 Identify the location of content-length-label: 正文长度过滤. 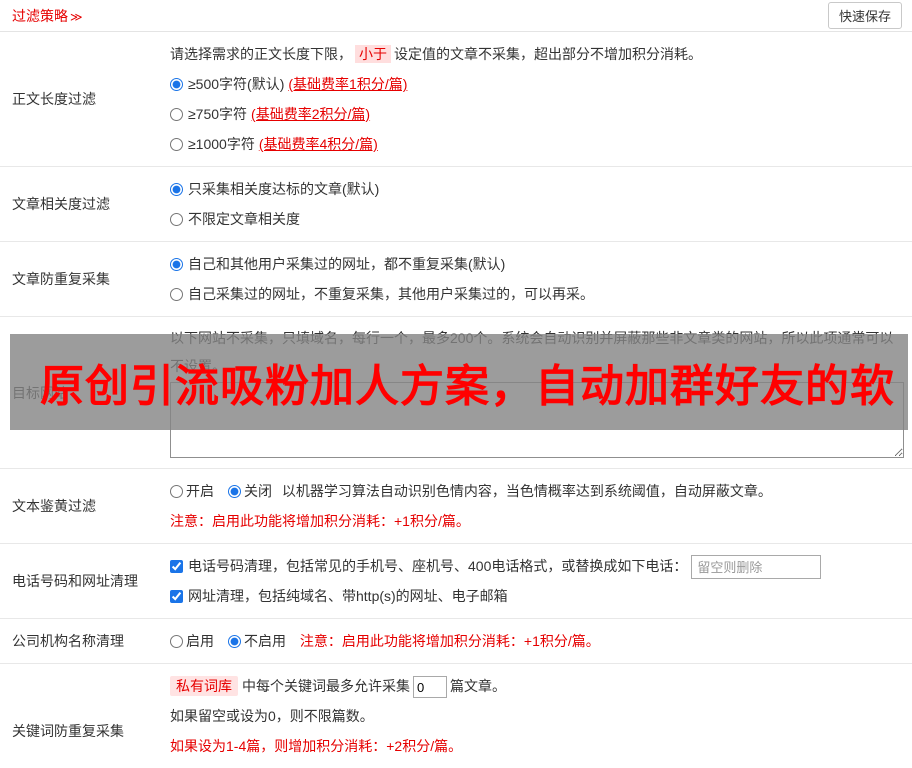
(54, 99).